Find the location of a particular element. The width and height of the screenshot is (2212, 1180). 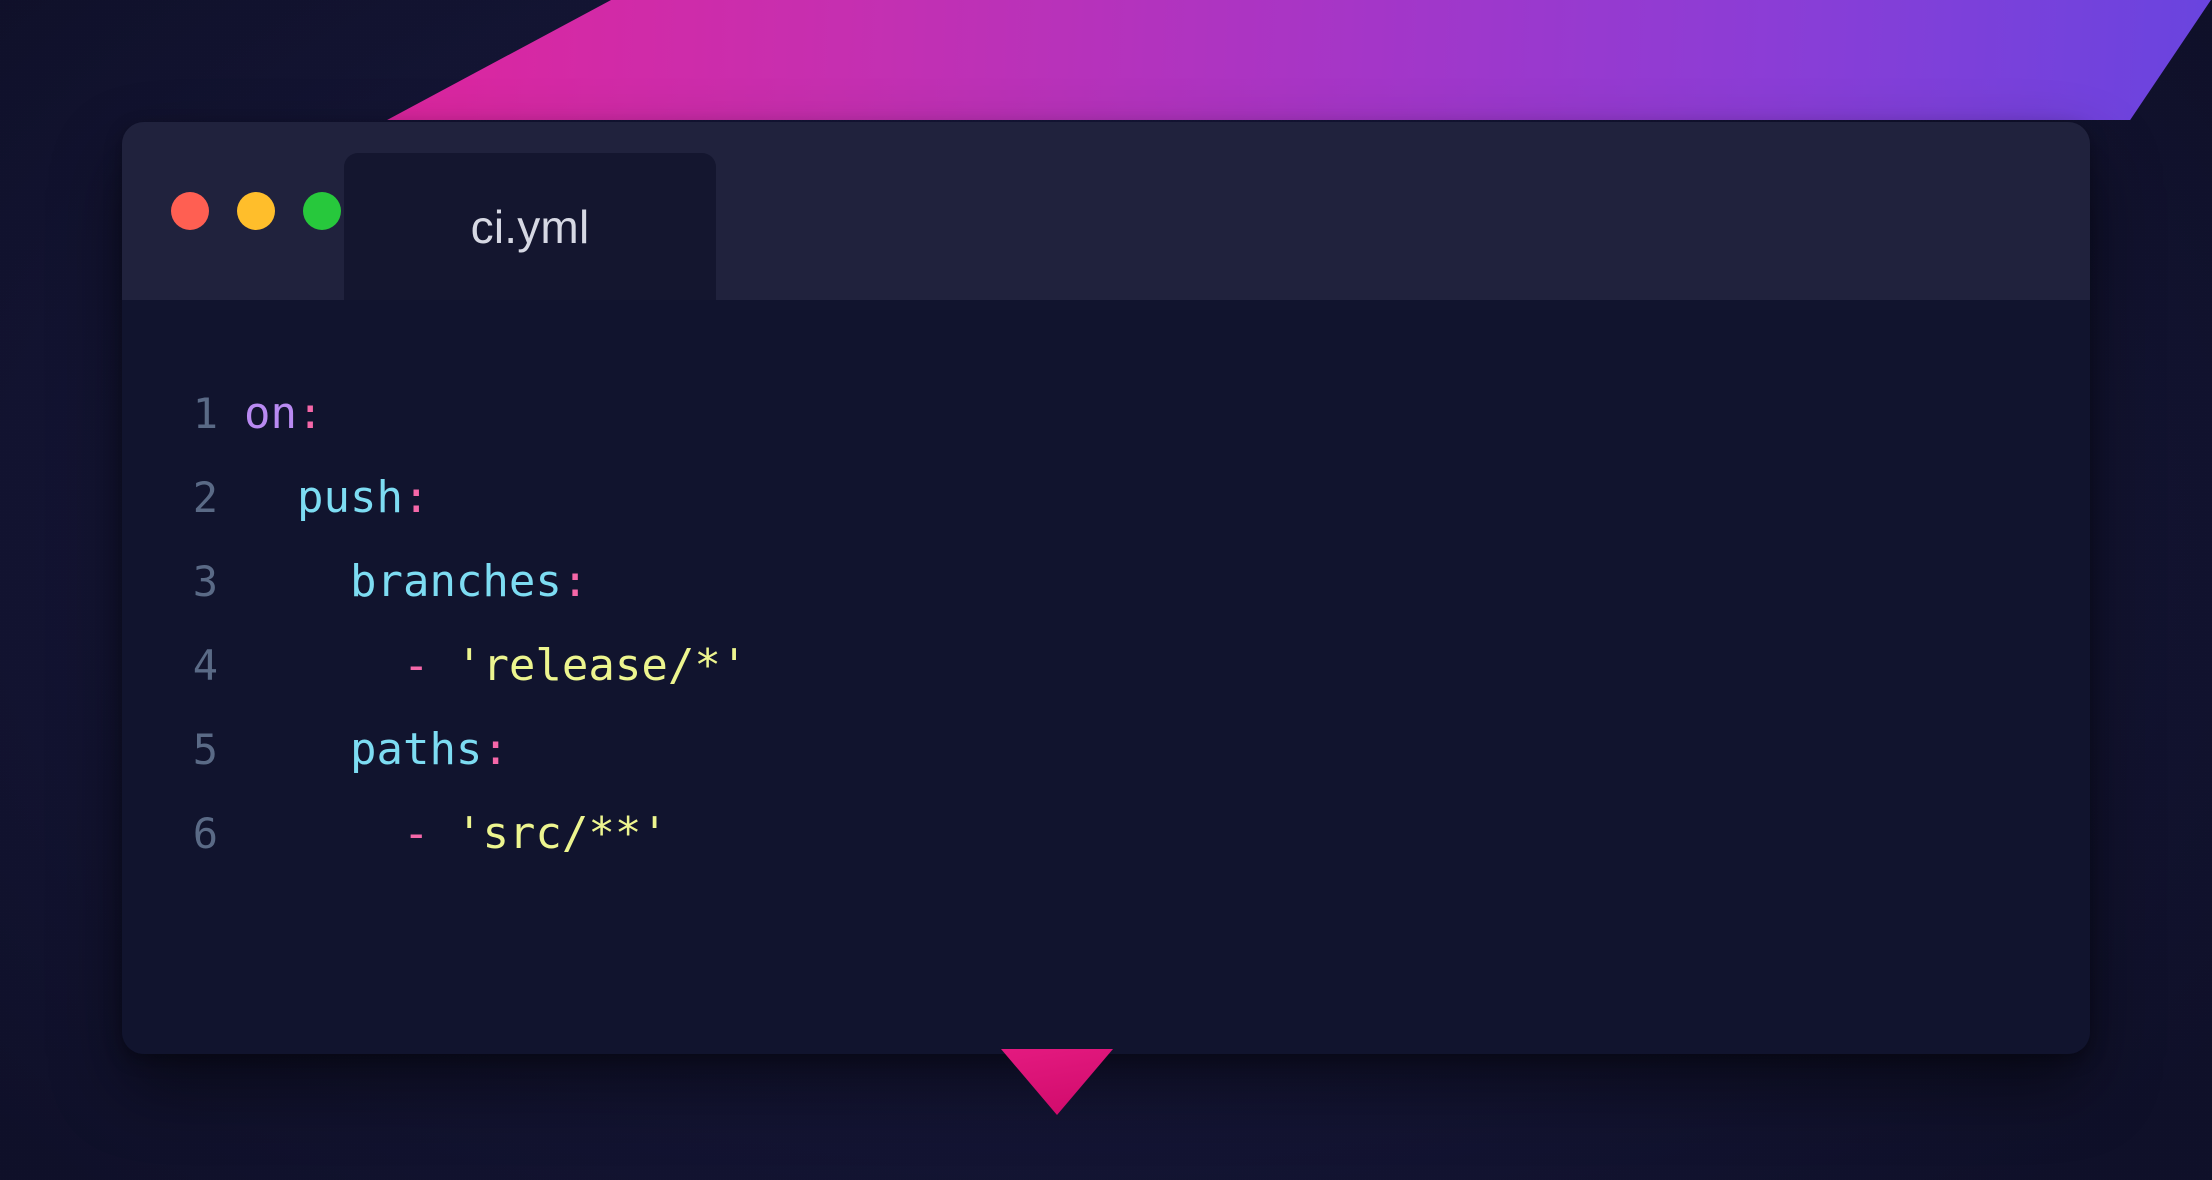

window-titlebar: ci.yml is located at coordinates (1106, 211).